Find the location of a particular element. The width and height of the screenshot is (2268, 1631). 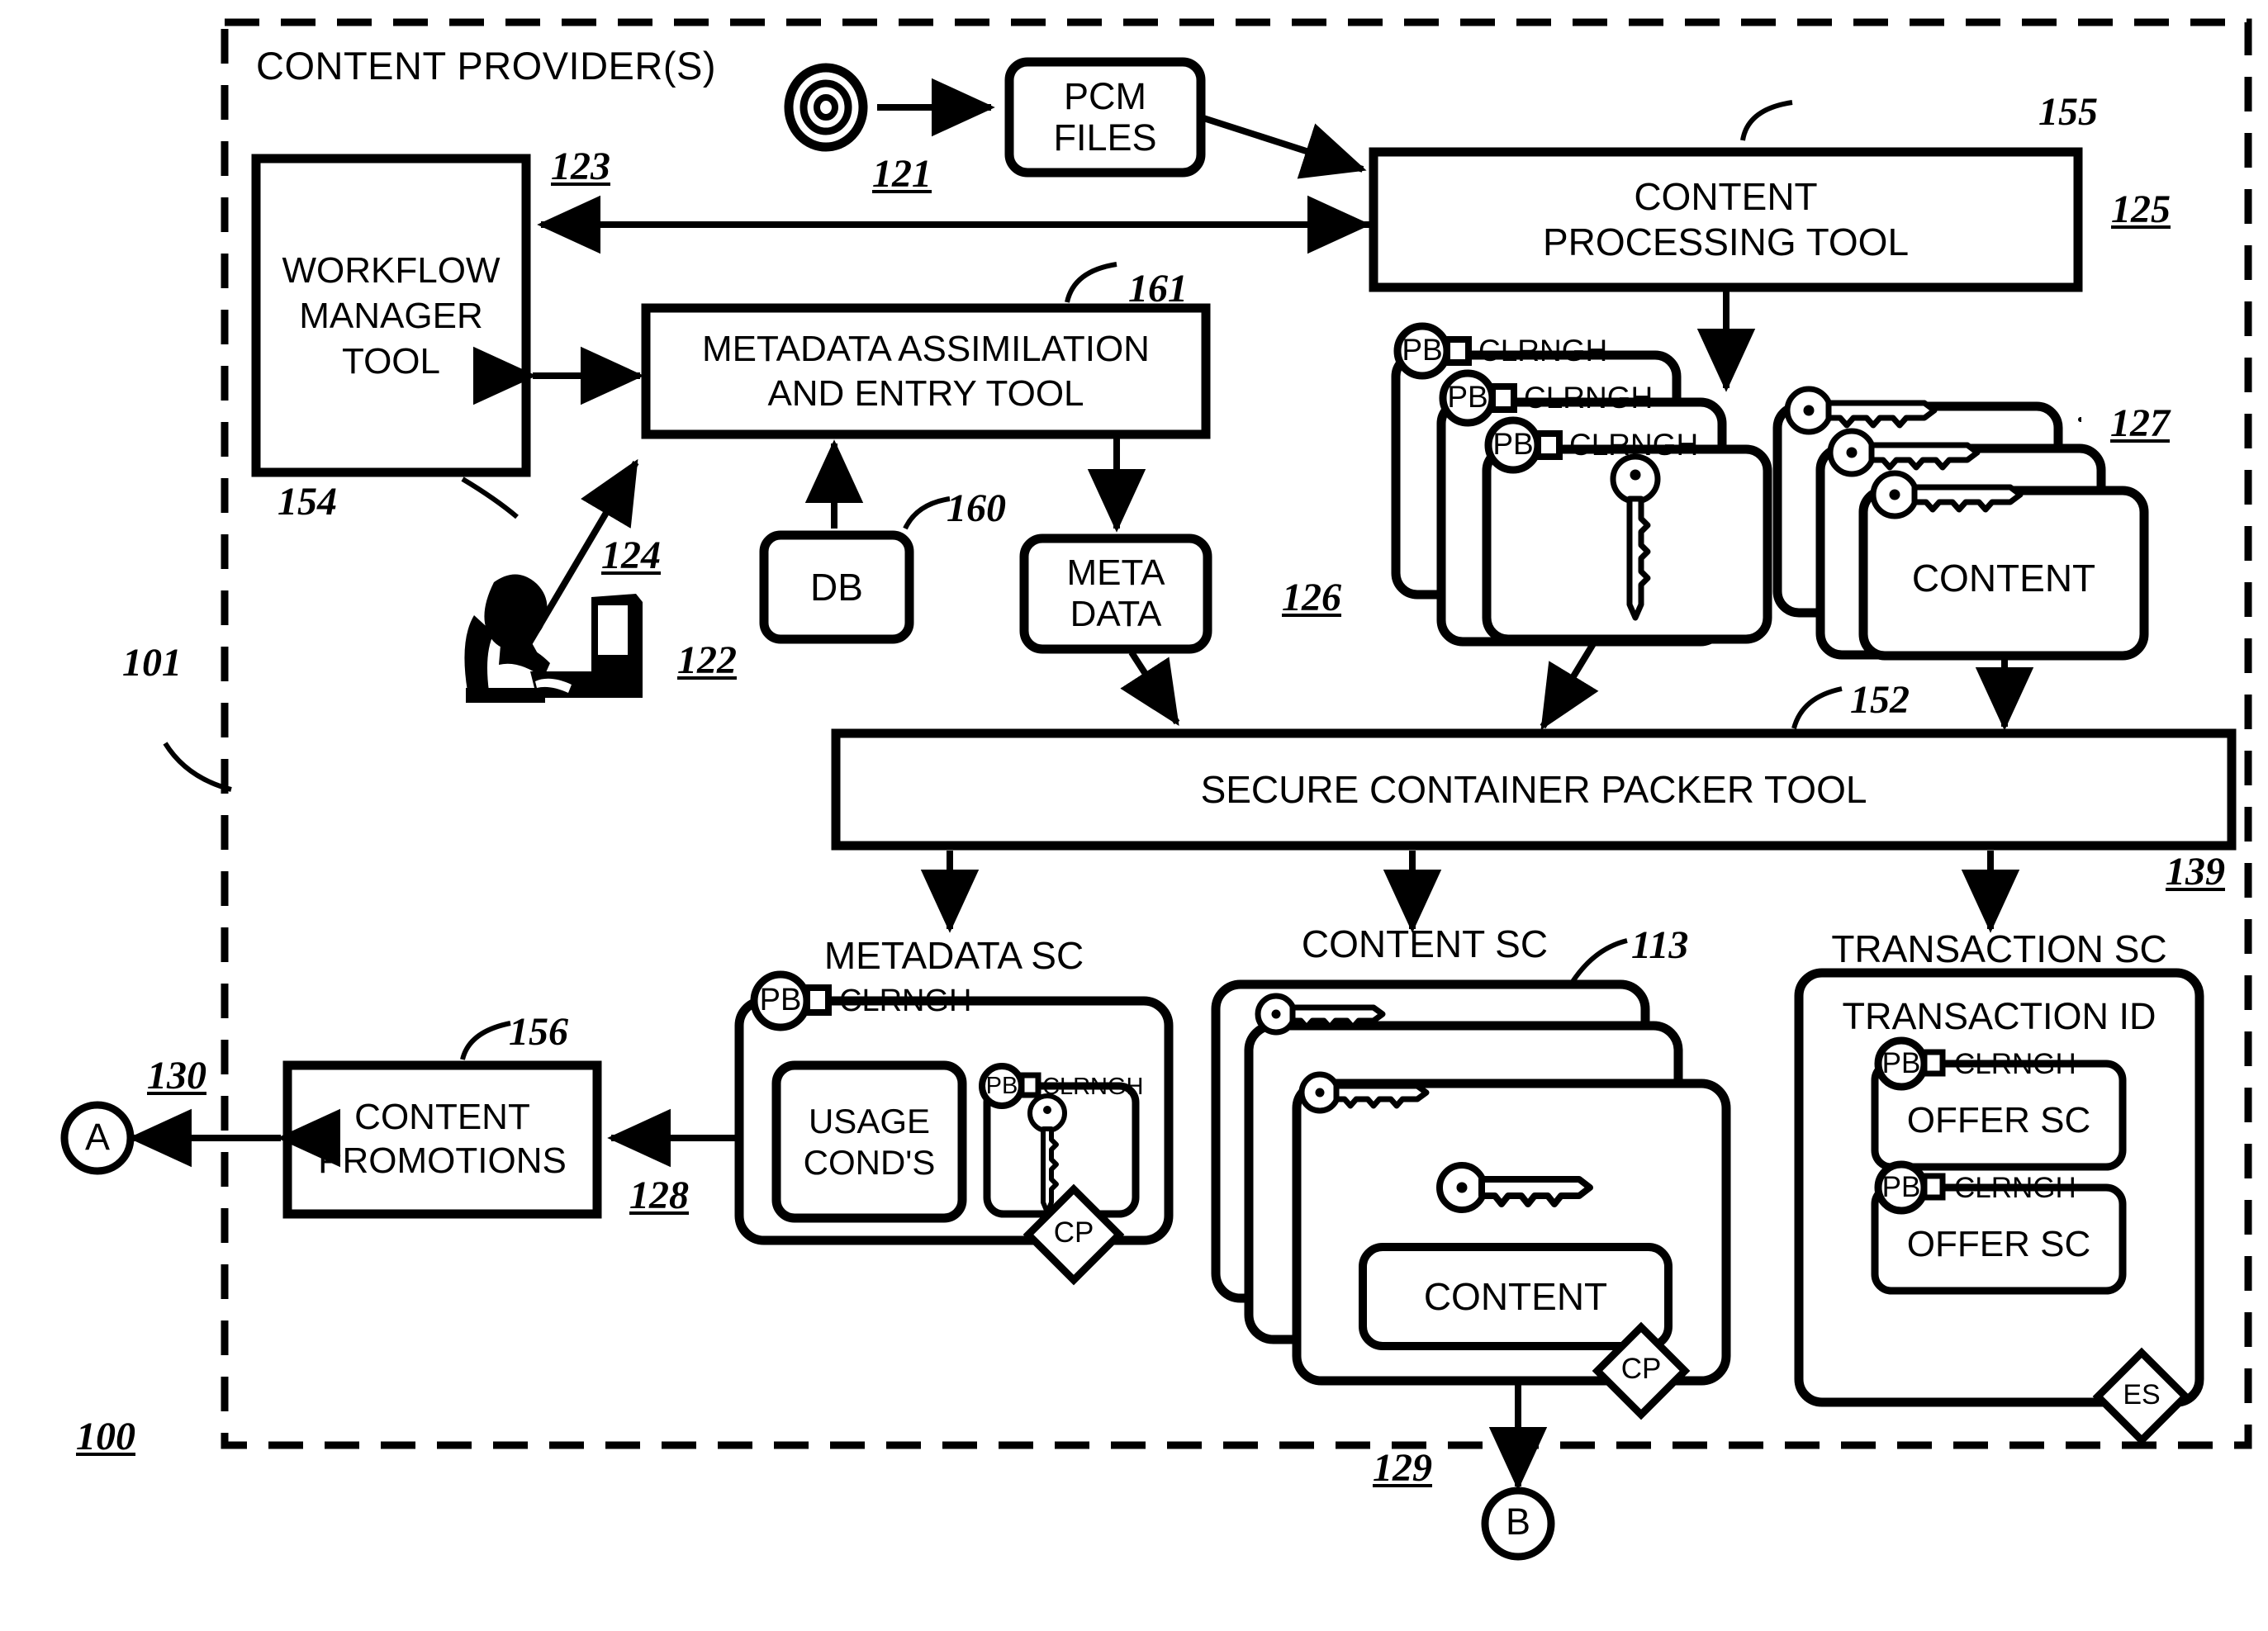

ref-101: 101 is located at coordinates (152, 663).